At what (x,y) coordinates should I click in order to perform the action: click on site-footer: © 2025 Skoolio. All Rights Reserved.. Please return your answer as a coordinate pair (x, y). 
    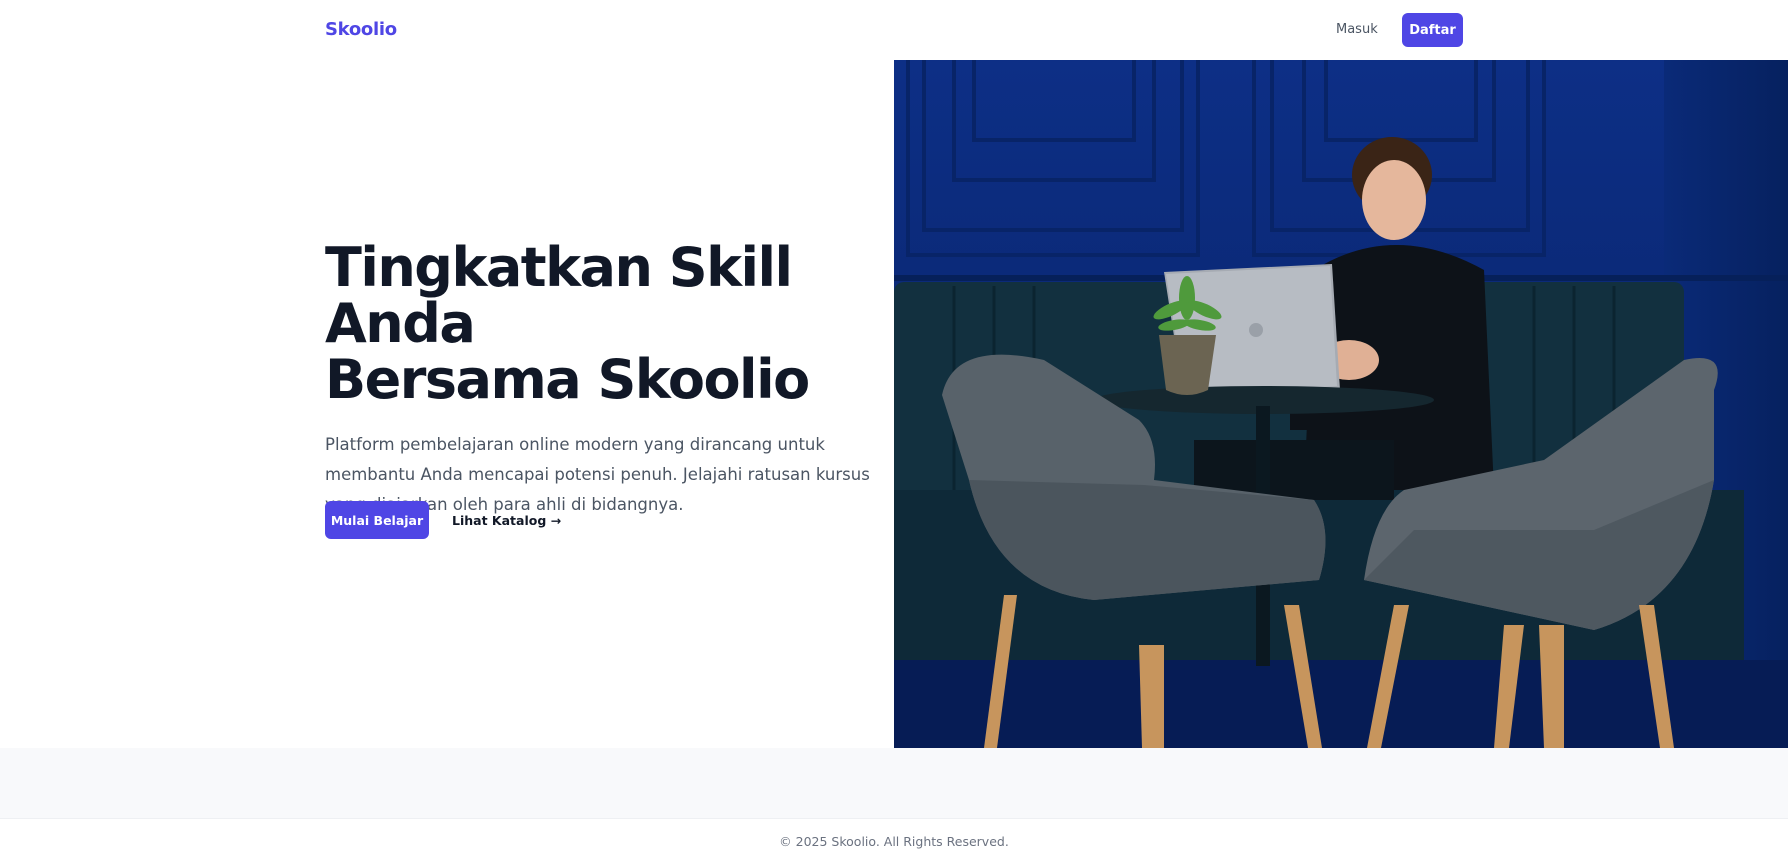
    Looking at the image, I should click on (894, 841).